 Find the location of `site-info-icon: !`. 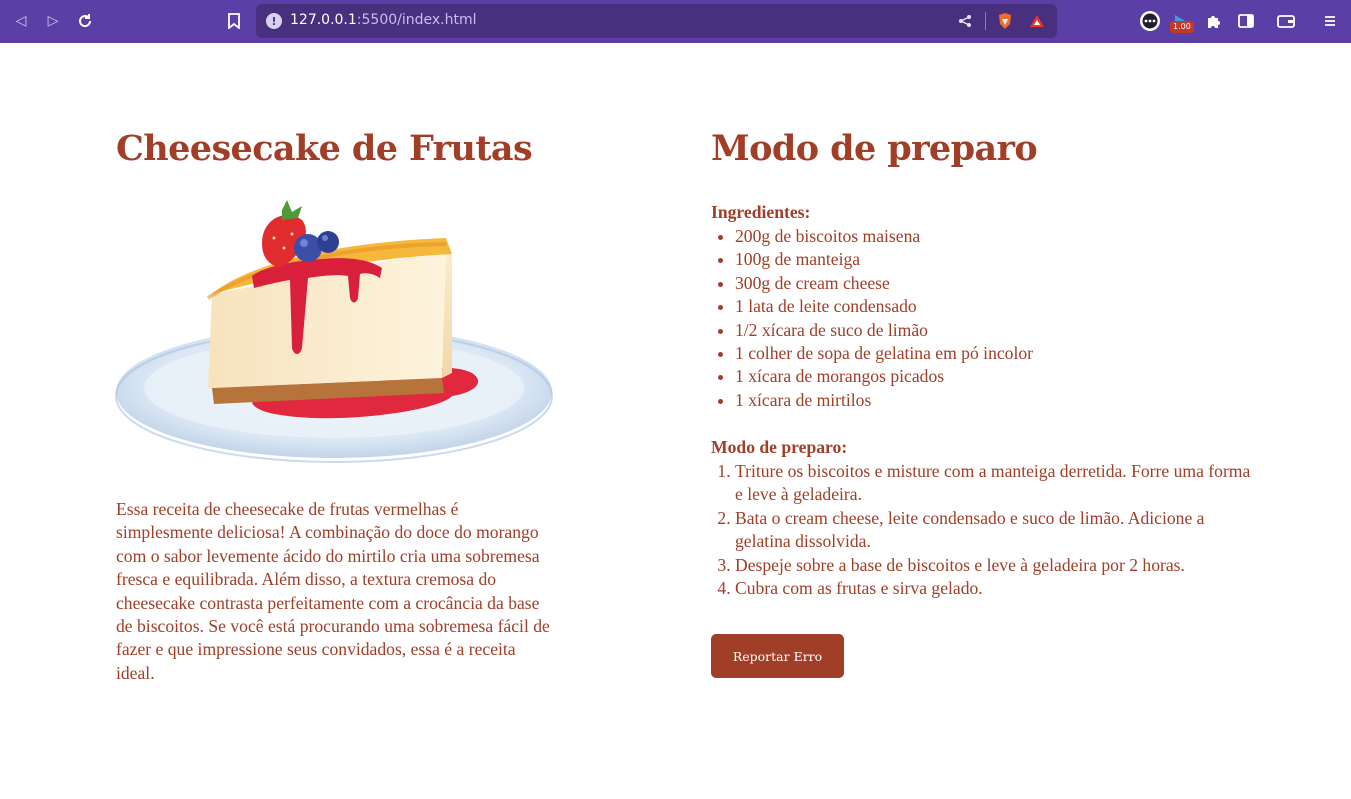

site-info-icon: ! is located at coordinates (274, 21).